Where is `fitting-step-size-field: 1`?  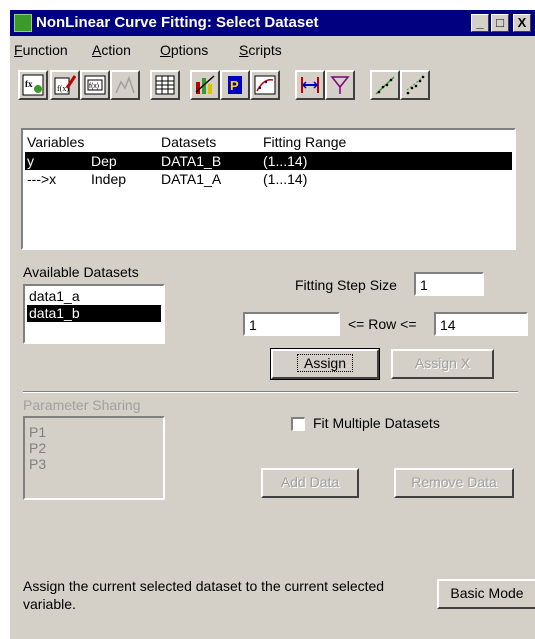 fitting-step-size-field: 1 is located at coordinates (449, 284).